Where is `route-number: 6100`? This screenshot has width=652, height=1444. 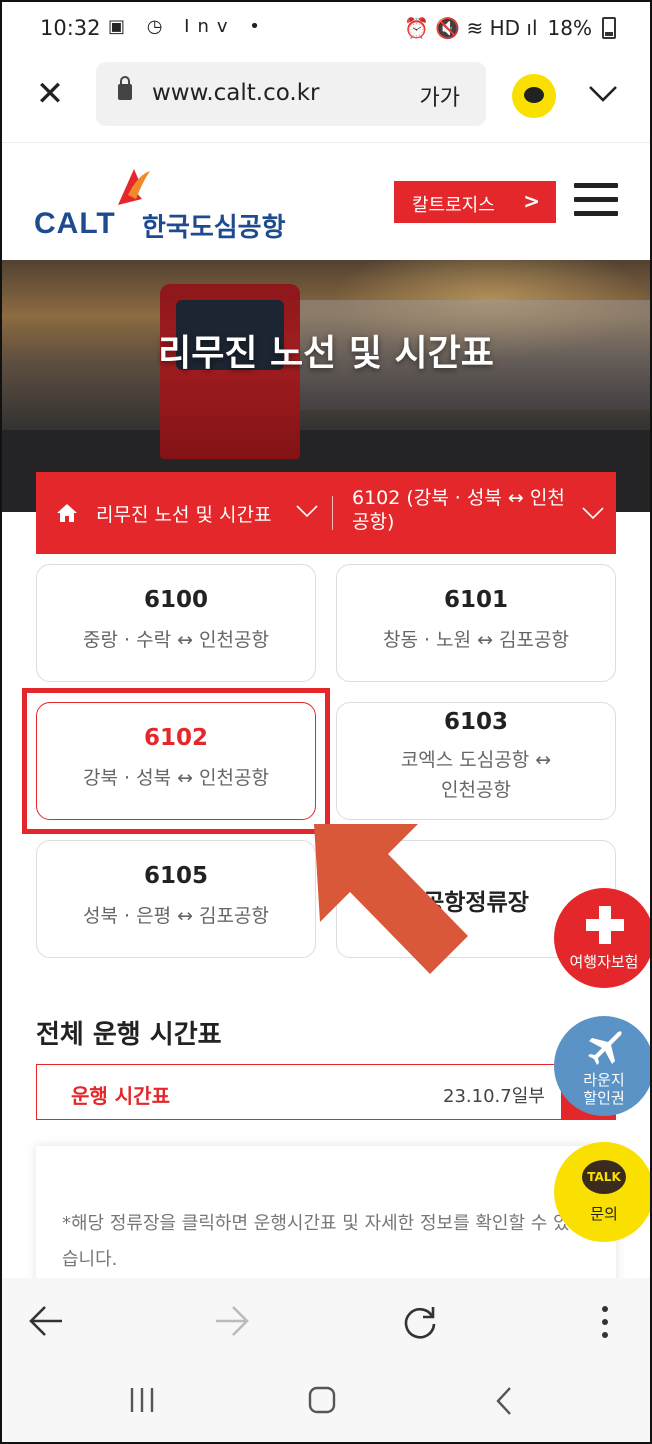 route-number: 6100 is located at coordinates (175, 600).